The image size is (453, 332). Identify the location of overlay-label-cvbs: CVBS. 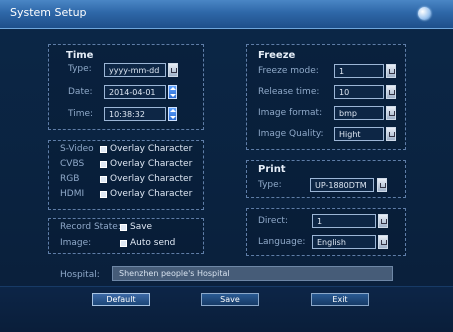
(72, 164).